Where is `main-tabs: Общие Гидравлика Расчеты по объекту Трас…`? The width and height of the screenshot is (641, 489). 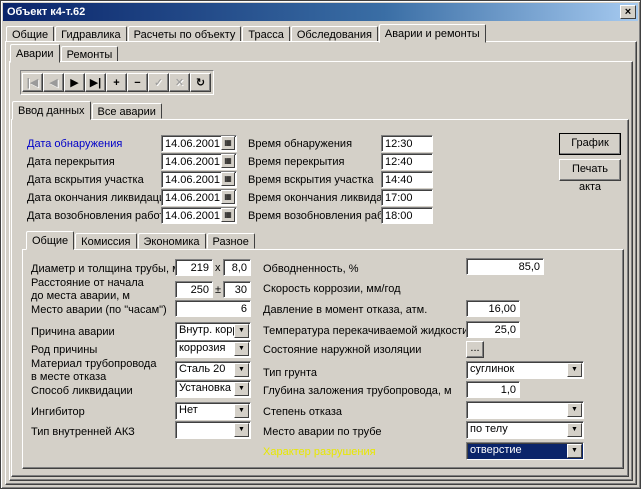
main-tabs: Общие Гидравлика Расчеты по объекту Трас… is located at coordinates (246, 33).